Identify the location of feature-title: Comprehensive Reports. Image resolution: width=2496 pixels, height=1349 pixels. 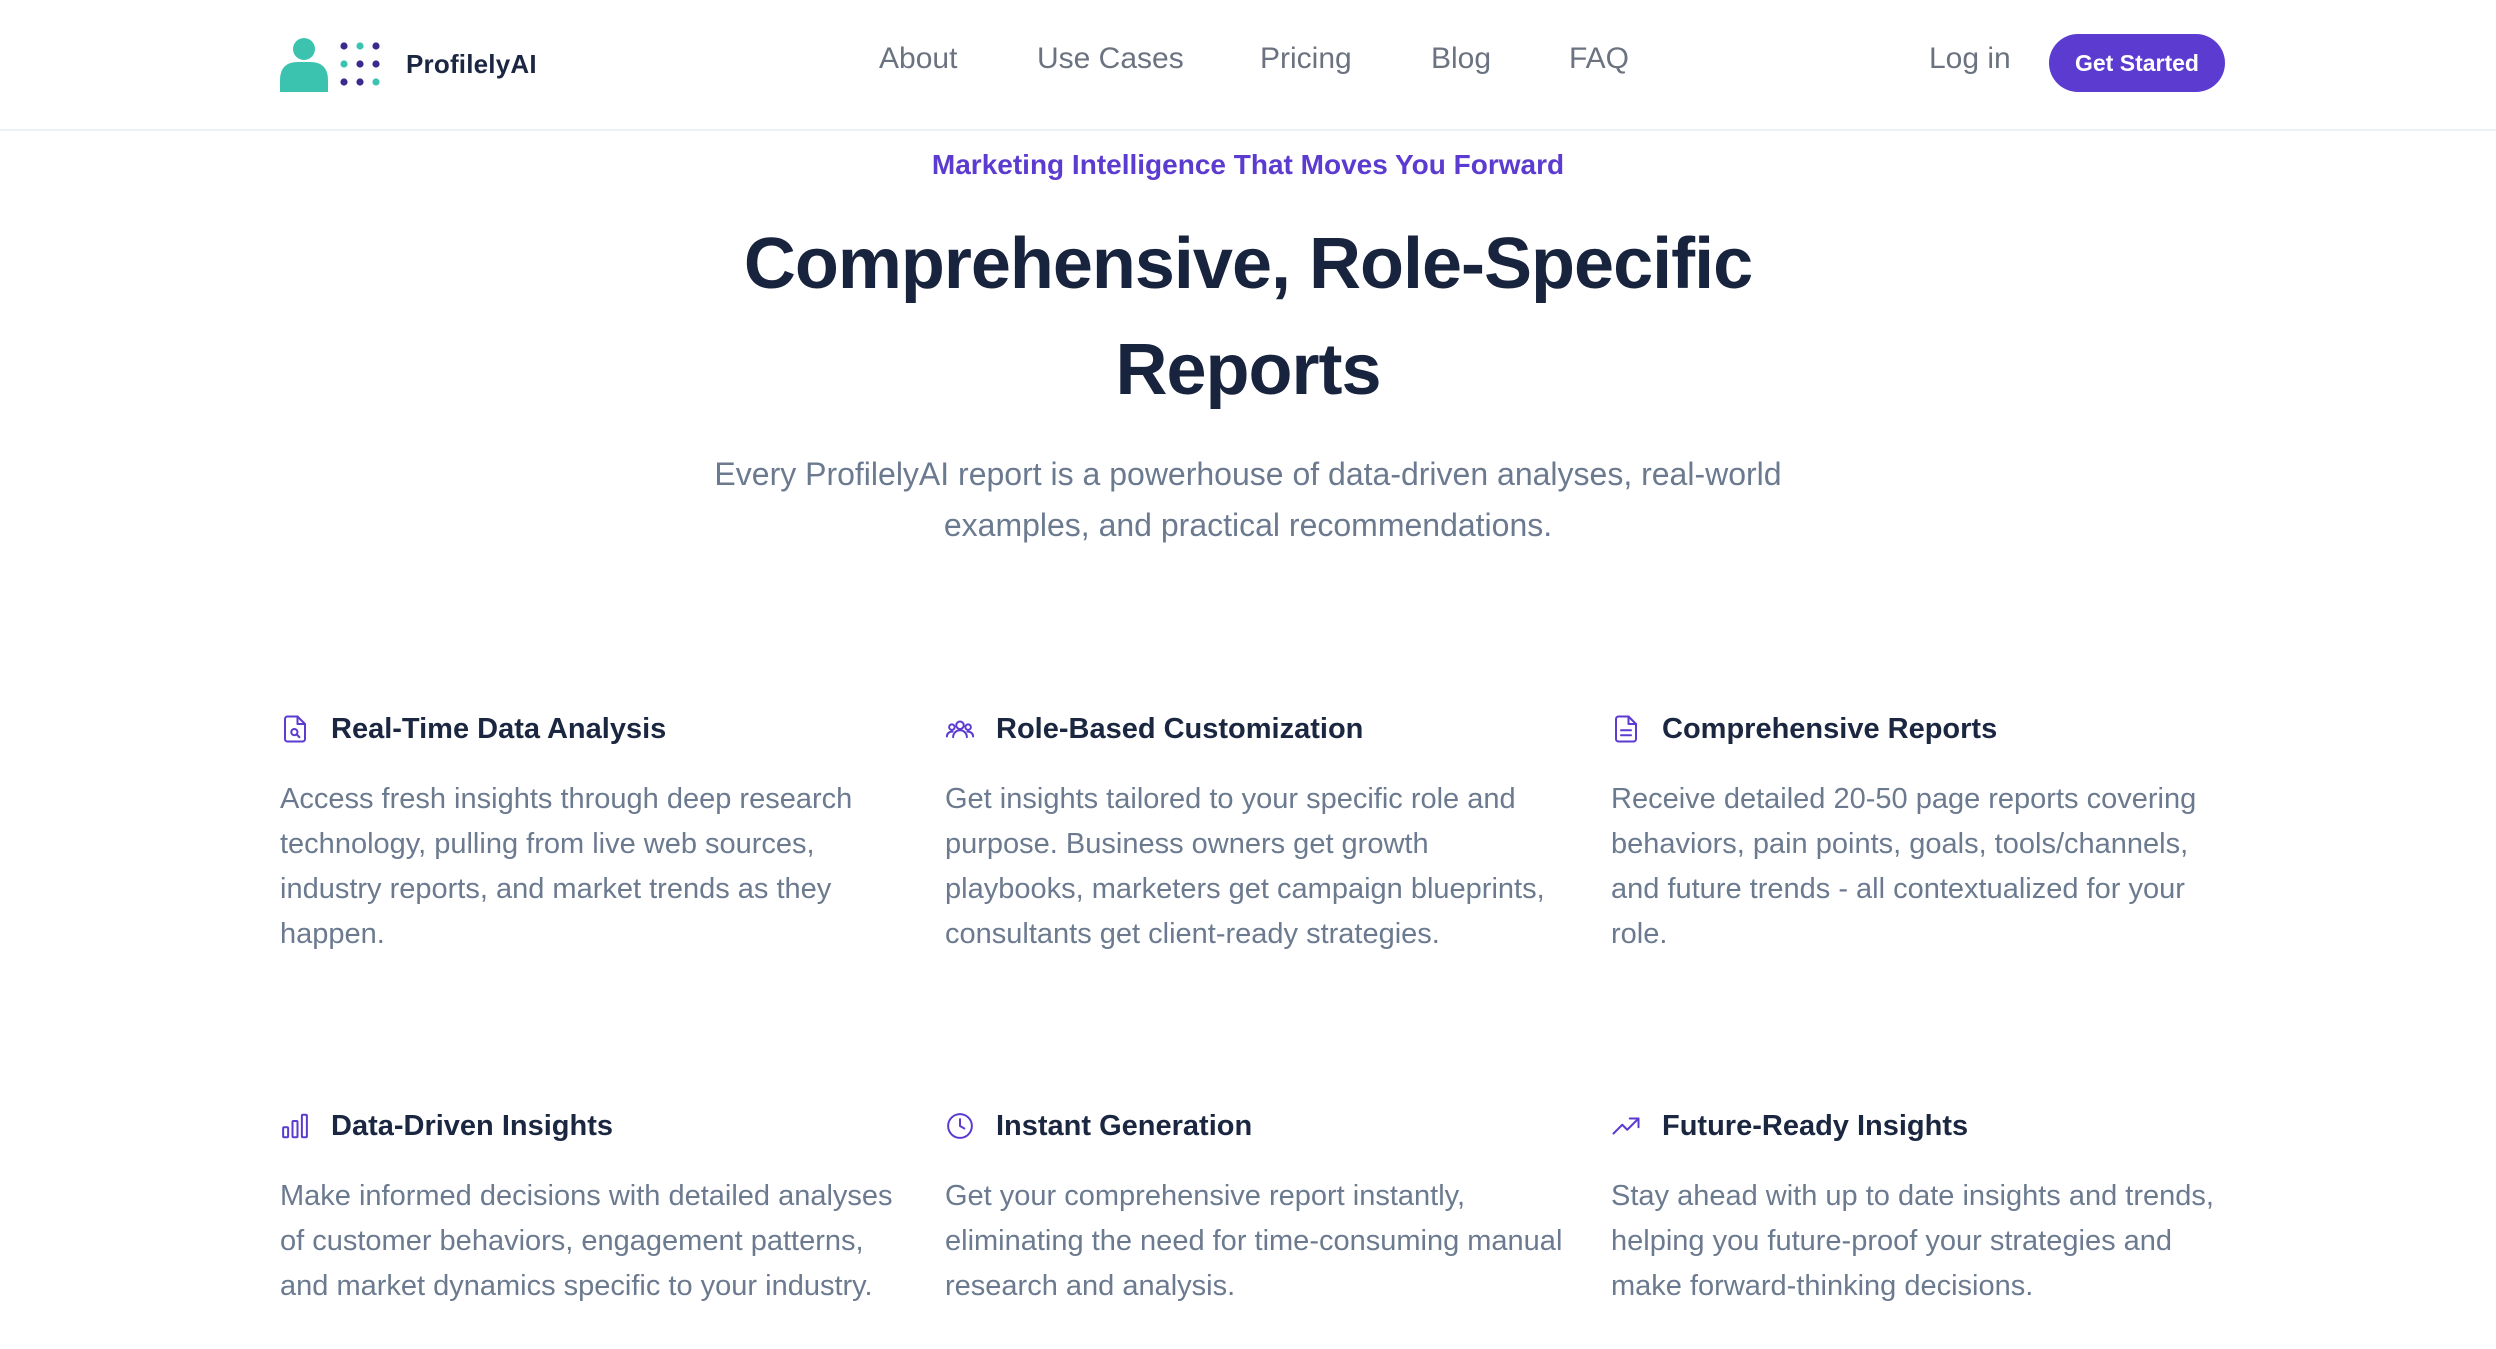
(1830, 728).